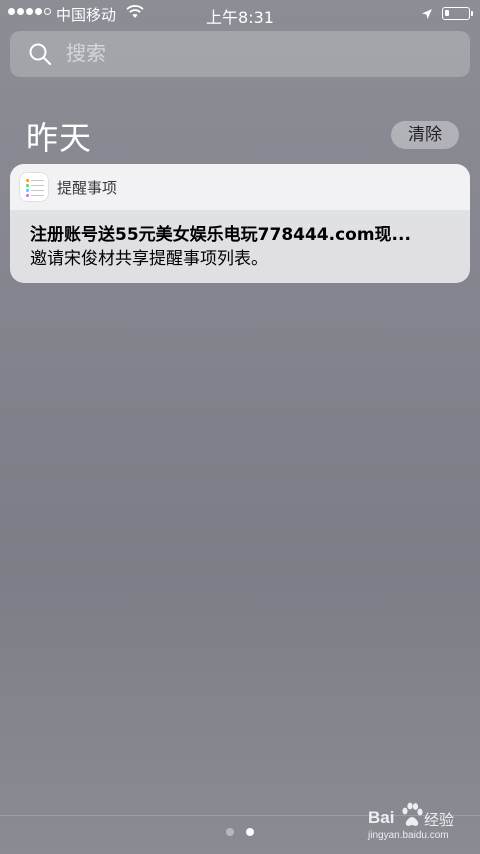 This screenshot has width=480, height=854. Describe the element at coordinates (240, 17) in the screenshot. I see `status-time: 上午8:31` at that location.